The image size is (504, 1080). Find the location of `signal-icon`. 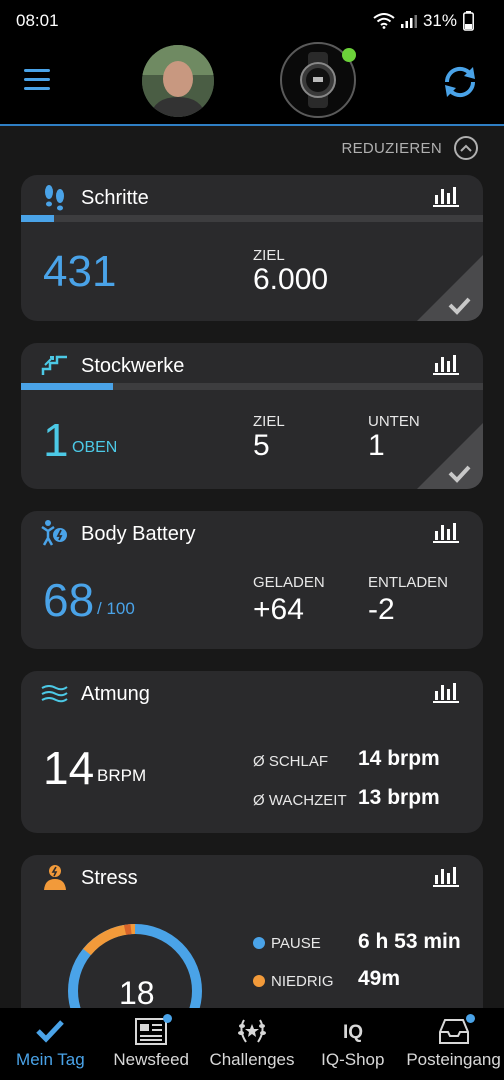

signal-icon is located at coordinates (408, 21).